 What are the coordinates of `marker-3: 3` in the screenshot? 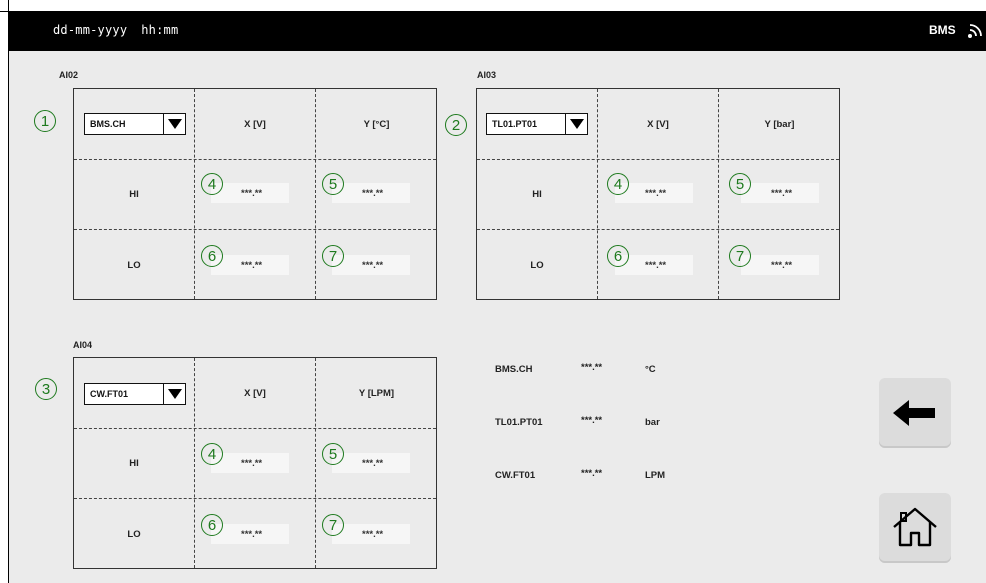 It's located at (46, 389).